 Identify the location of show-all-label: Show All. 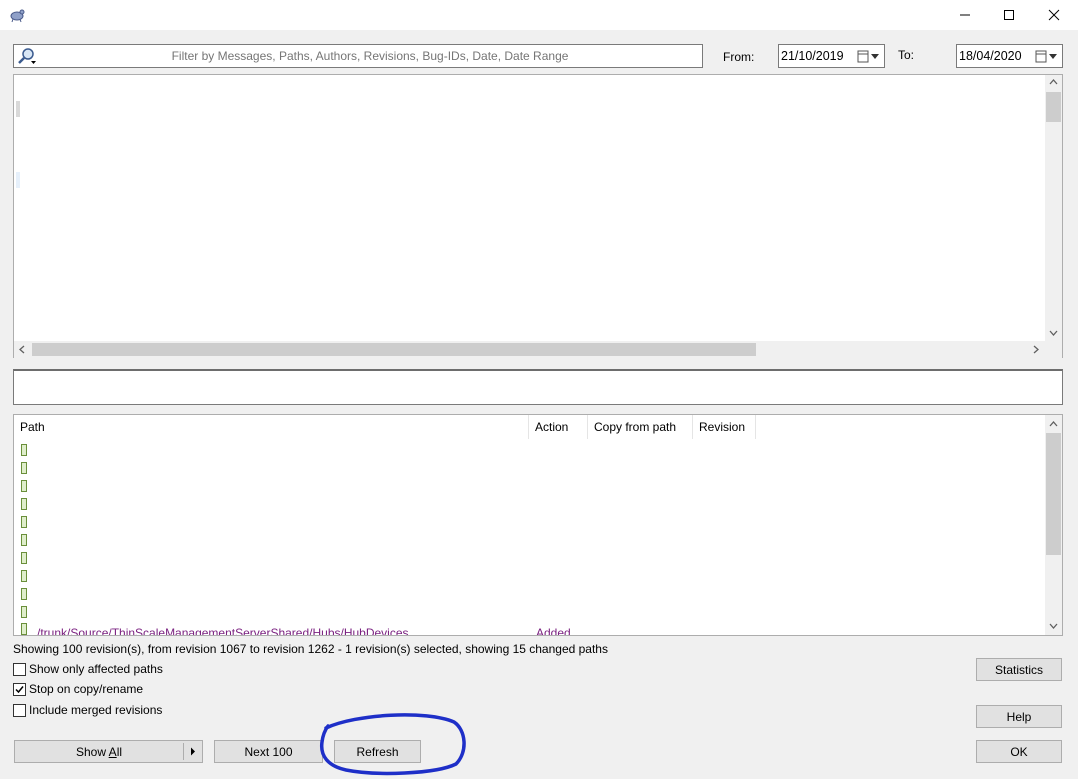
(99, 752).